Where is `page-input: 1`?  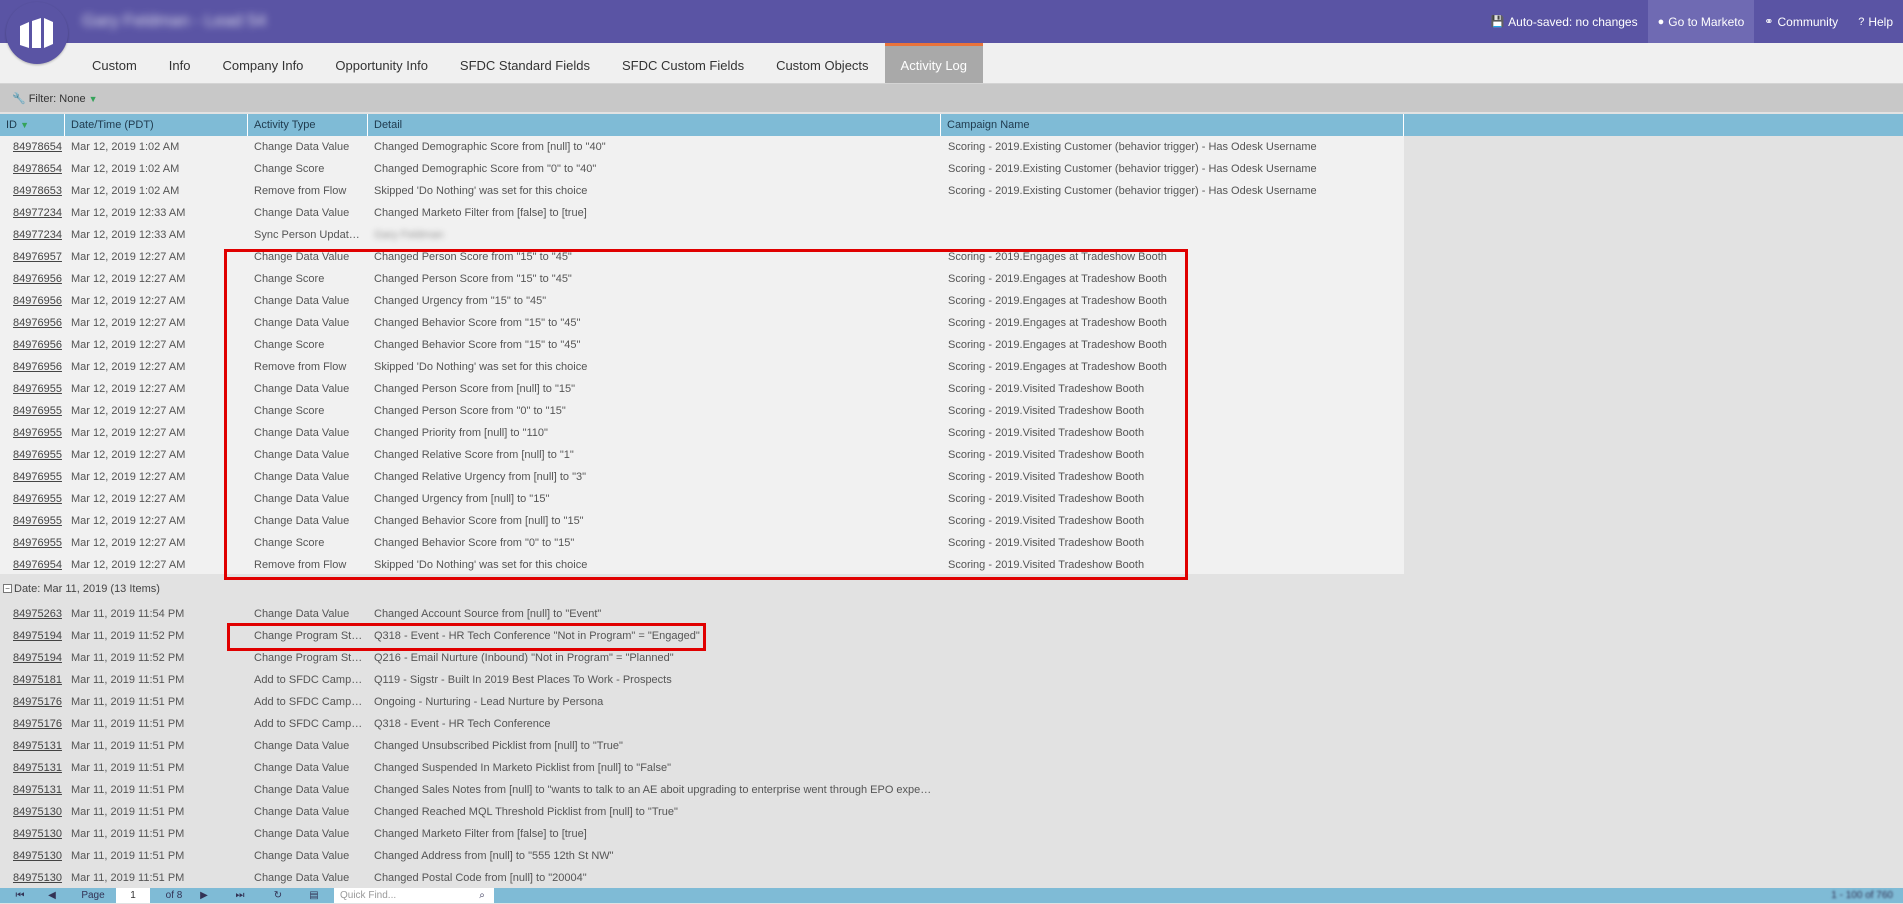
page-input: 1 is located at coordinates (133, 895).